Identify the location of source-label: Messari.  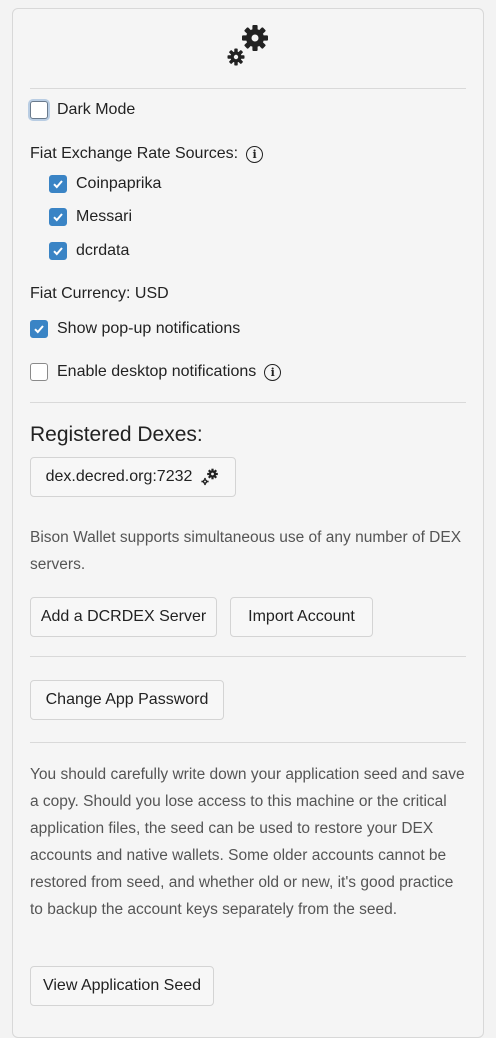
(104, 216).